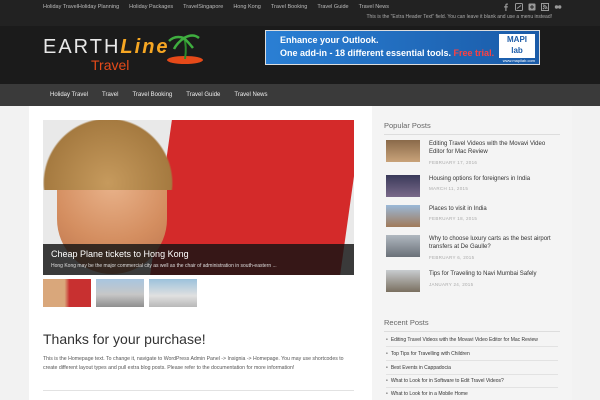  What do you see at coordinates (517, 39) in the screenshot?
I see `banner-brand-top: MAPI` at bounding box center [517, 39].